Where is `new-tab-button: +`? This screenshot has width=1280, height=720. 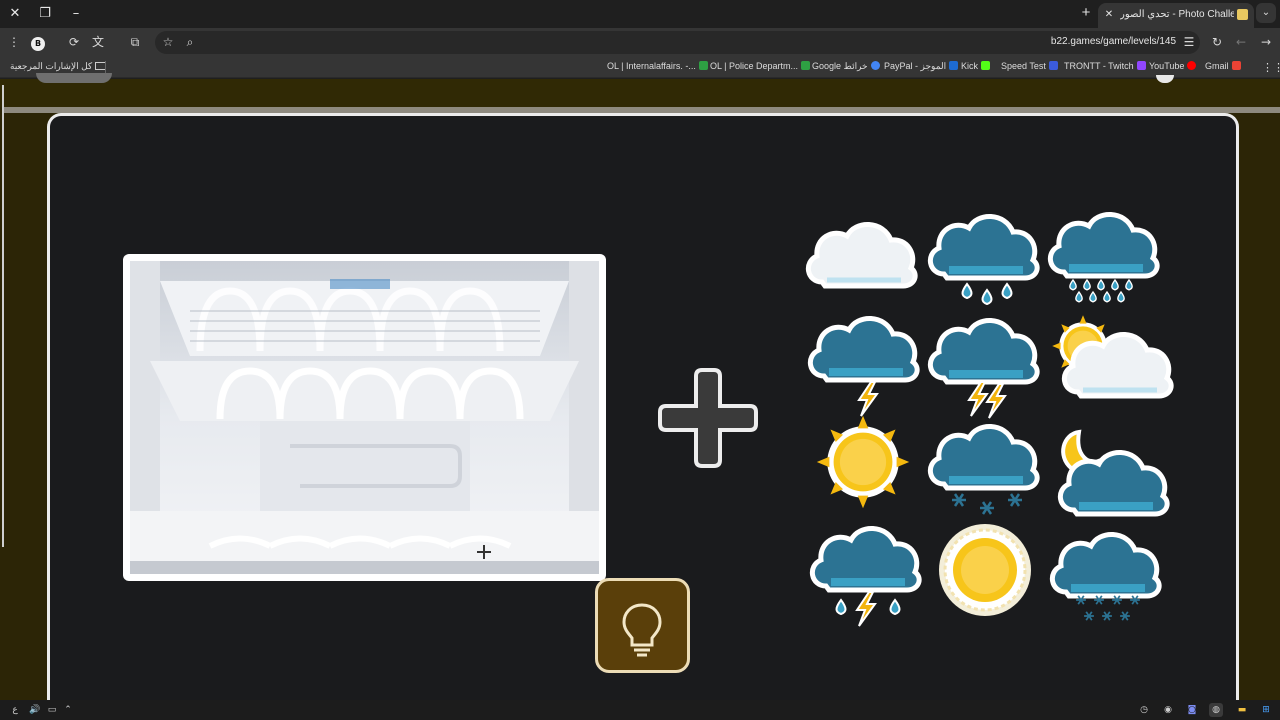
new-tab-button: + is located at coordinates (1086, 13).